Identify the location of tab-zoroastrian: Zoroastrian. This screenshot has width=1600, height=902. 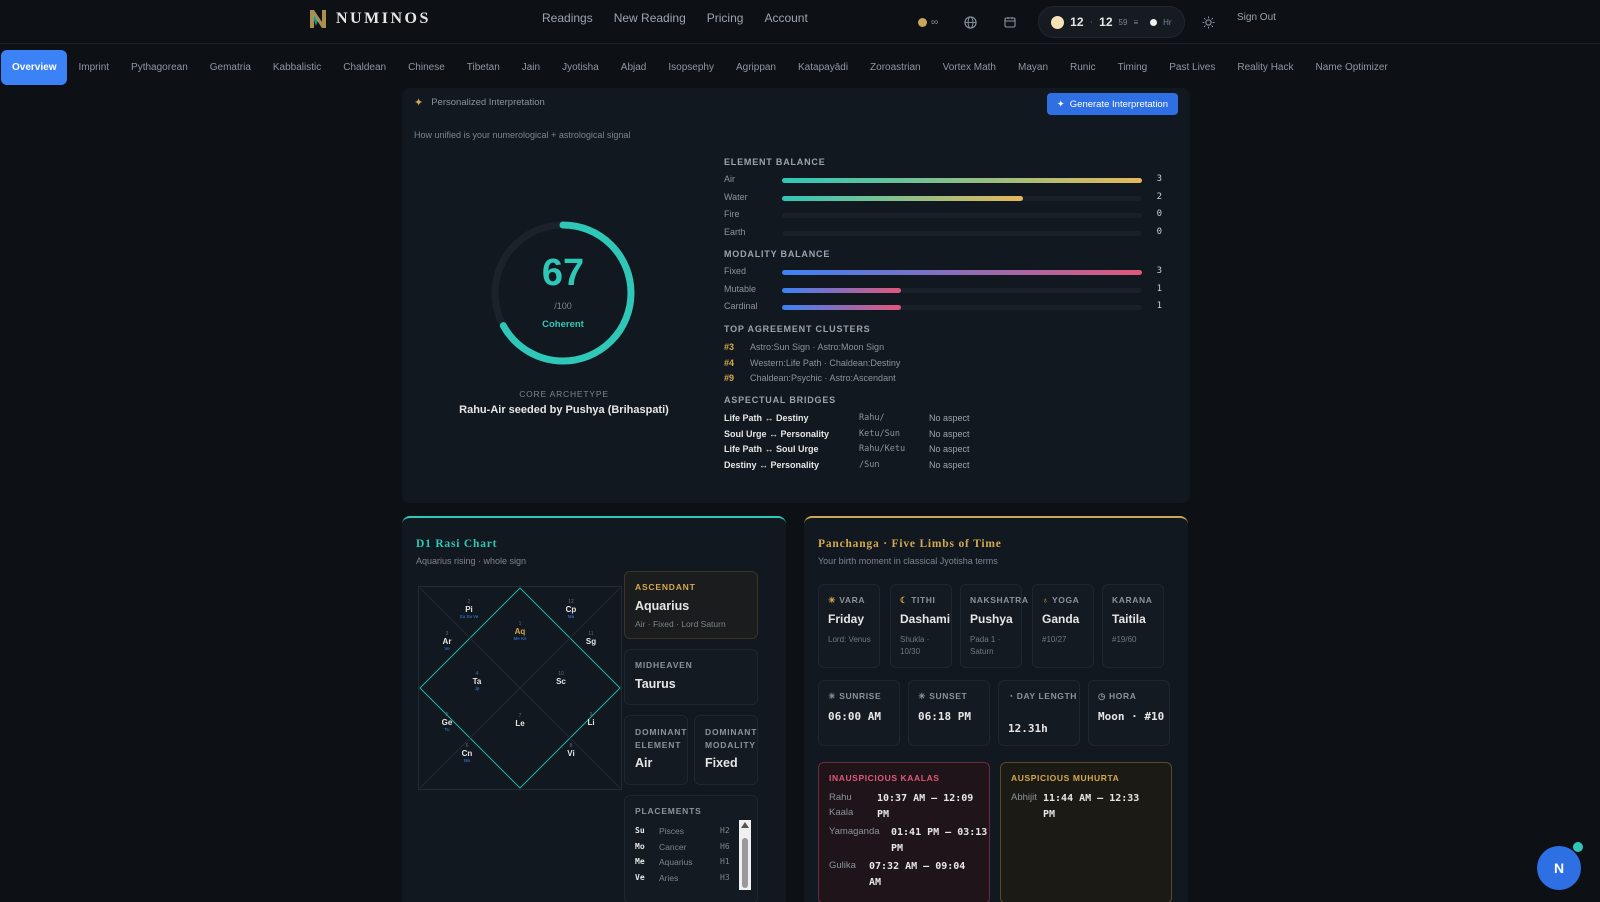
(895, 67).